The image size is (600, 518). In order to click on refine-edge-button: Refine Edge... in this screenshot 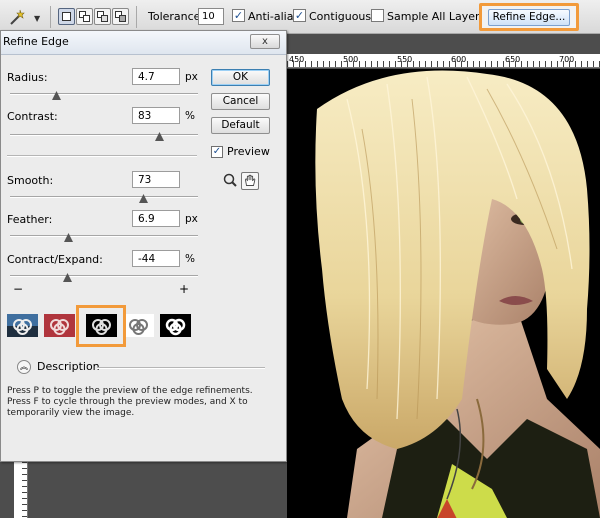, I will do `click(529, 17)`.